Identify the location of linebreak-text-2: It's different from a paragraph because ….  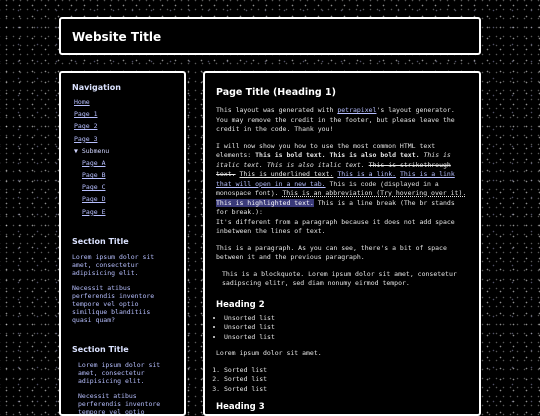
(335, 226).